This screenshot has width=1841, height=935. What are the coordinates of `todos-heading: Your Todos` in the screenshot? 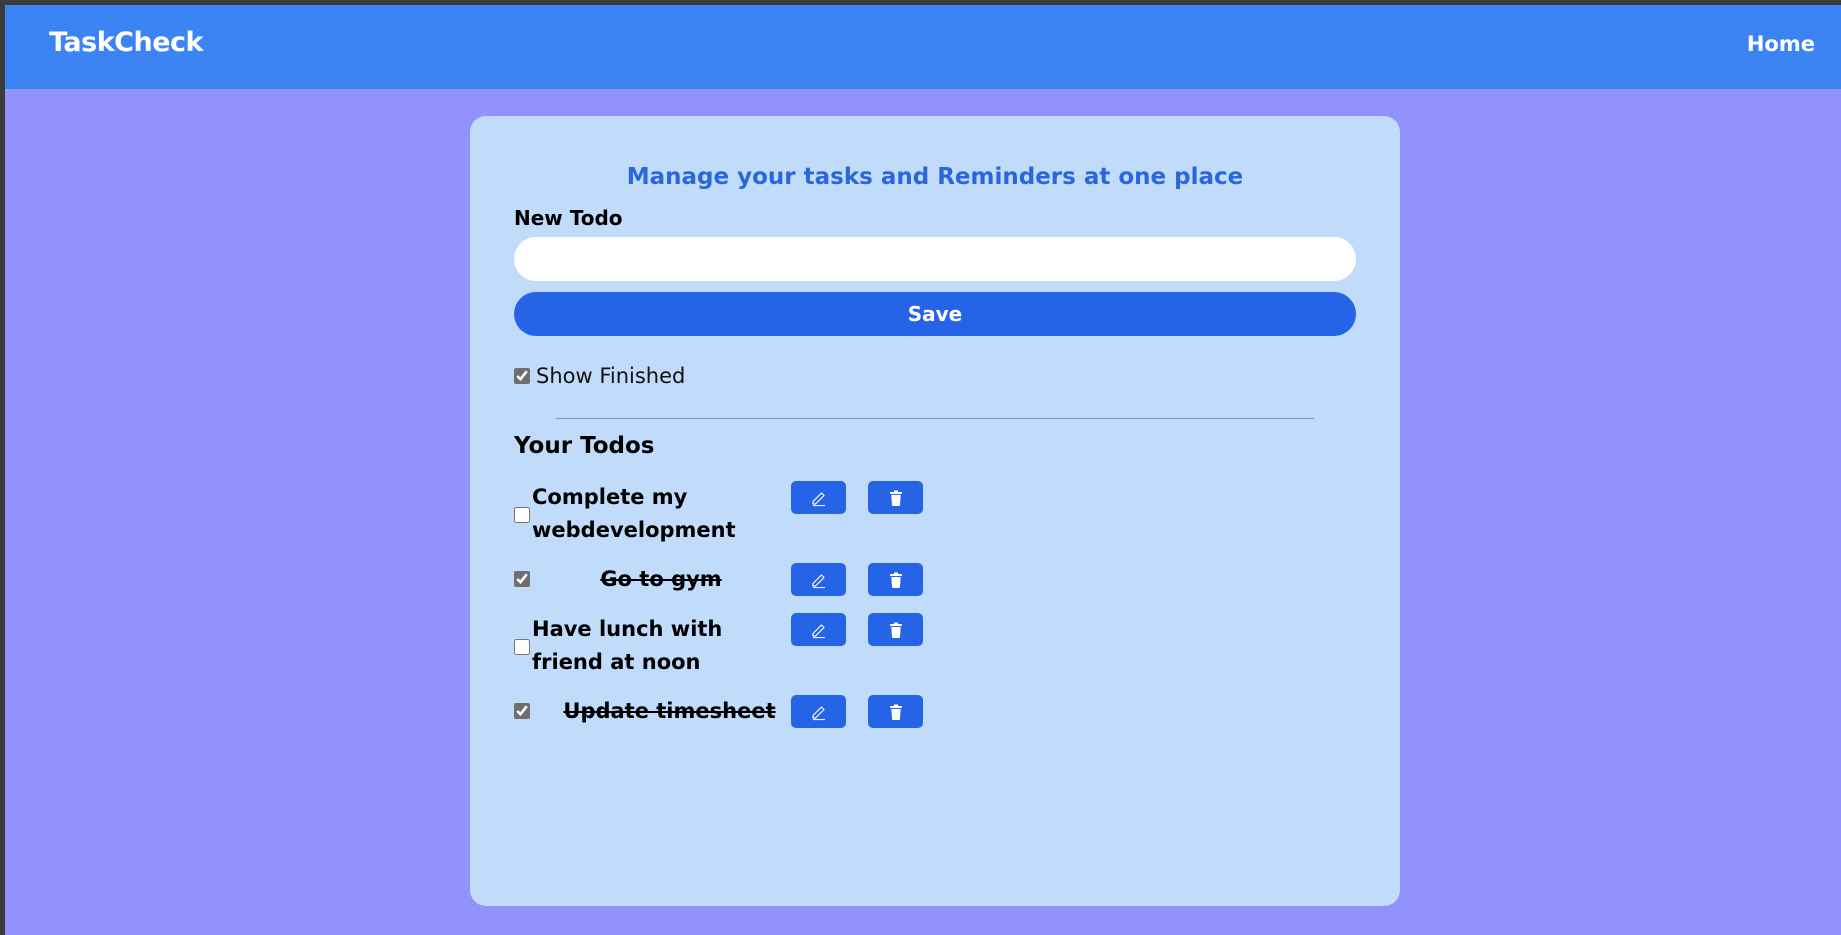 It's located at (584, 446).